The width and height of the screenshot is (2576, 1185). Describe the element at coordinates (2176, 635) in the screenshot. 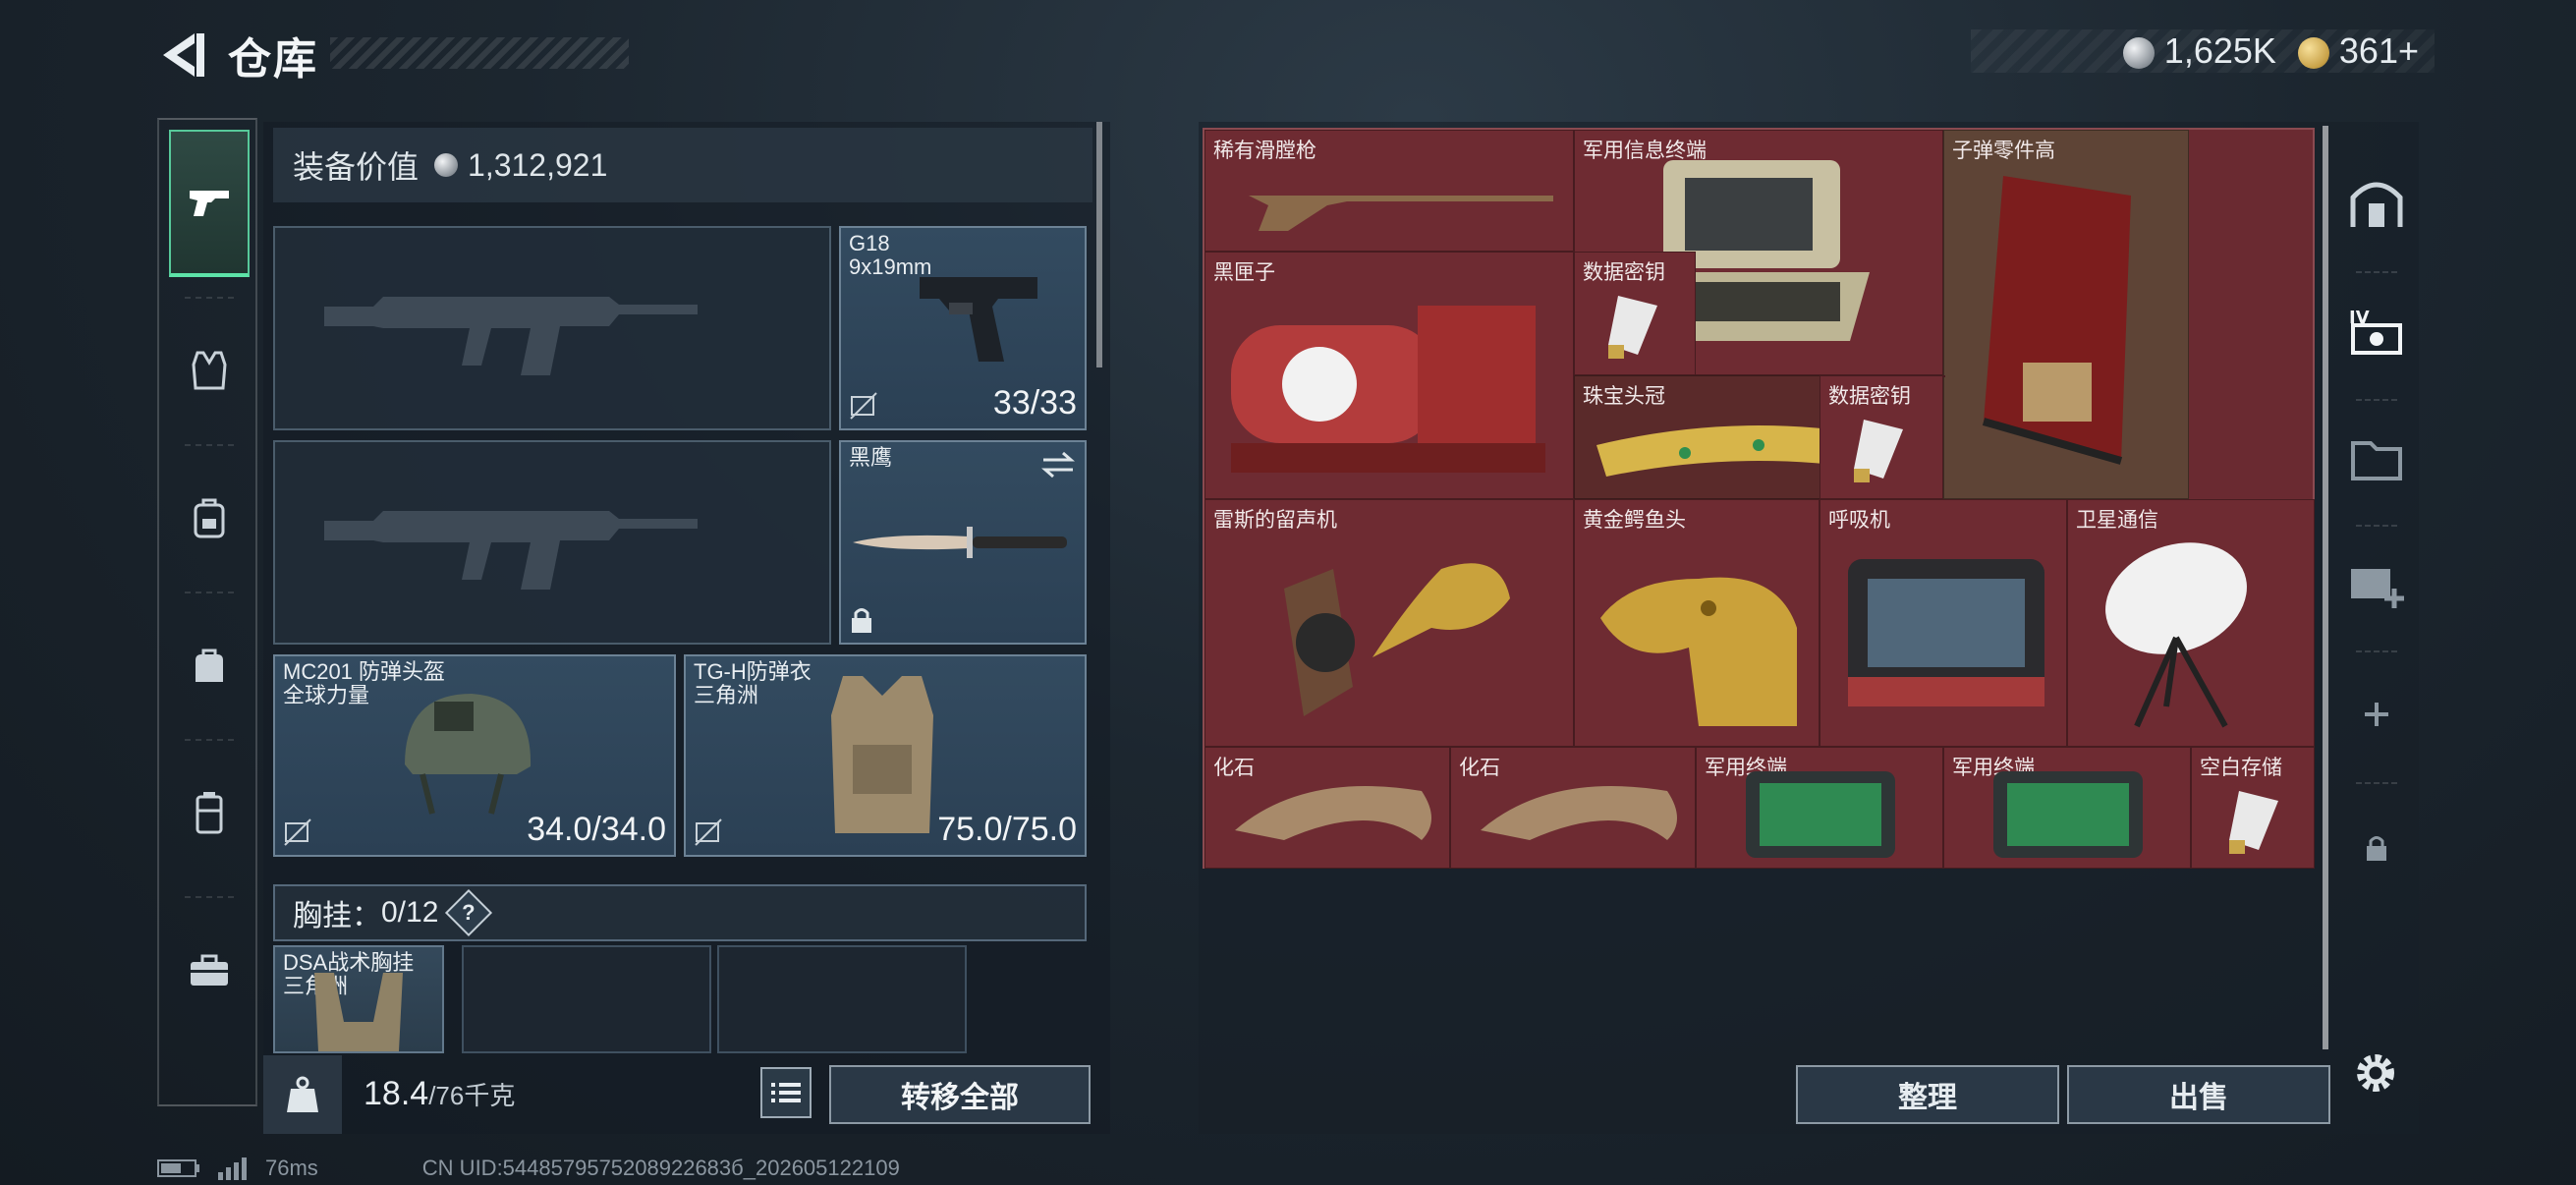

I see `satellite-dish-icon` at that location.